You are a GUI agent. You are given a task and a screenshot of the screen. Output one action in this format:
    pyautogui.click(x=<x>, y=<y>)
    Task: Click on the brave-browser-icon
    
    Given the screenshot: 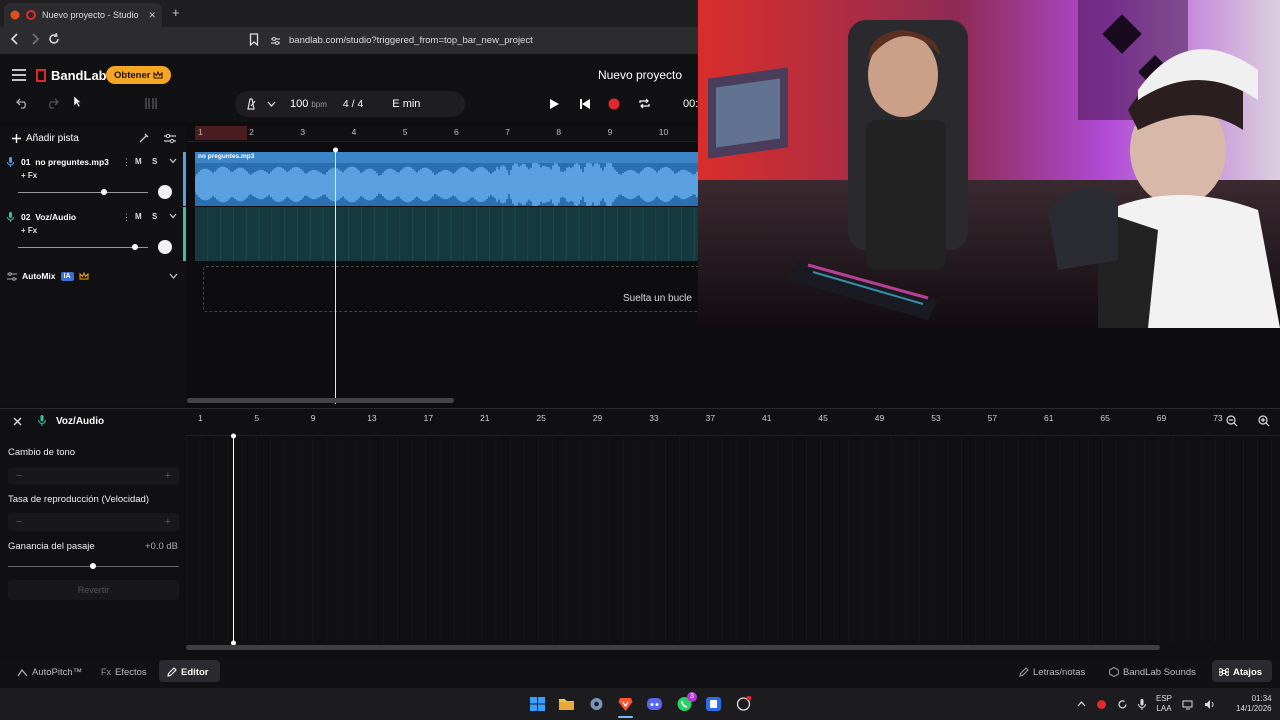 What is the action you would take?
    pyautogui.click(x=625, y=704)
    